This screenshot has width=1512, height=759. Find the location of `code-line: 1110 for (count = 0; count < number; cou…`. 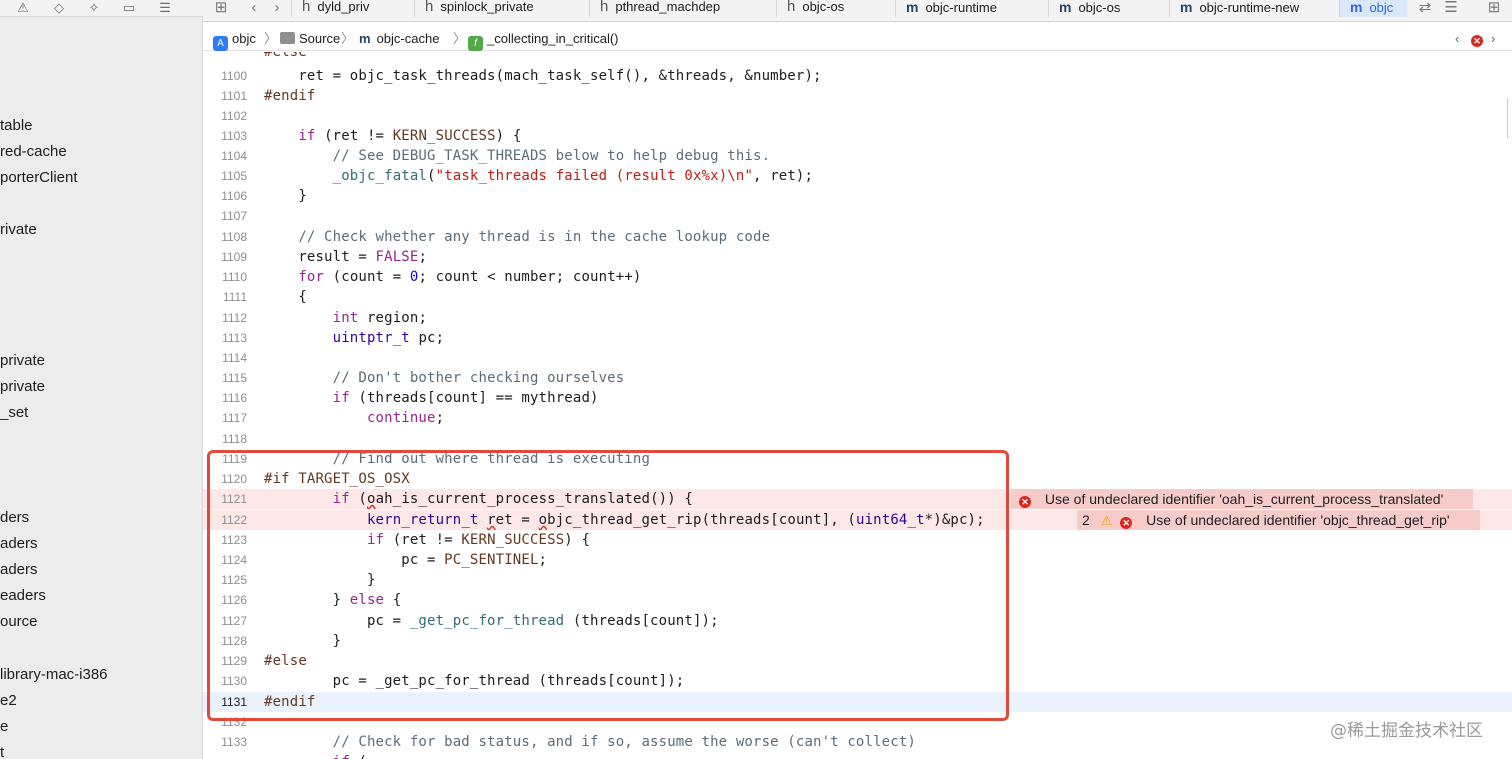

code-line: 1110 for (count = 0; count < number; cou… is located at coordinates (857, 277).